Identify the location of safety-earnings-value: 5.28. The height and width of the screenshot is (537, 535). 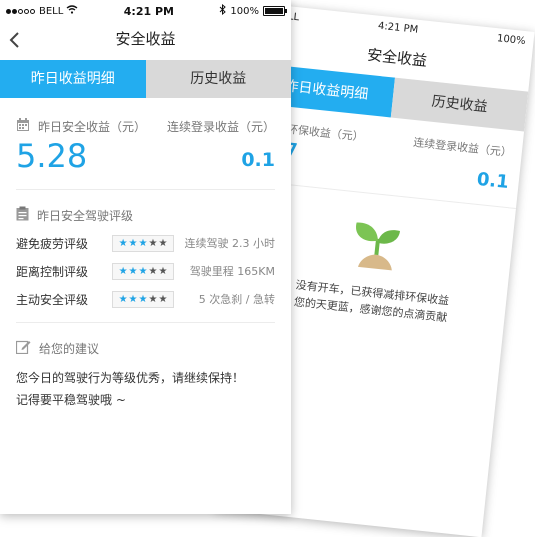
(52, 156).